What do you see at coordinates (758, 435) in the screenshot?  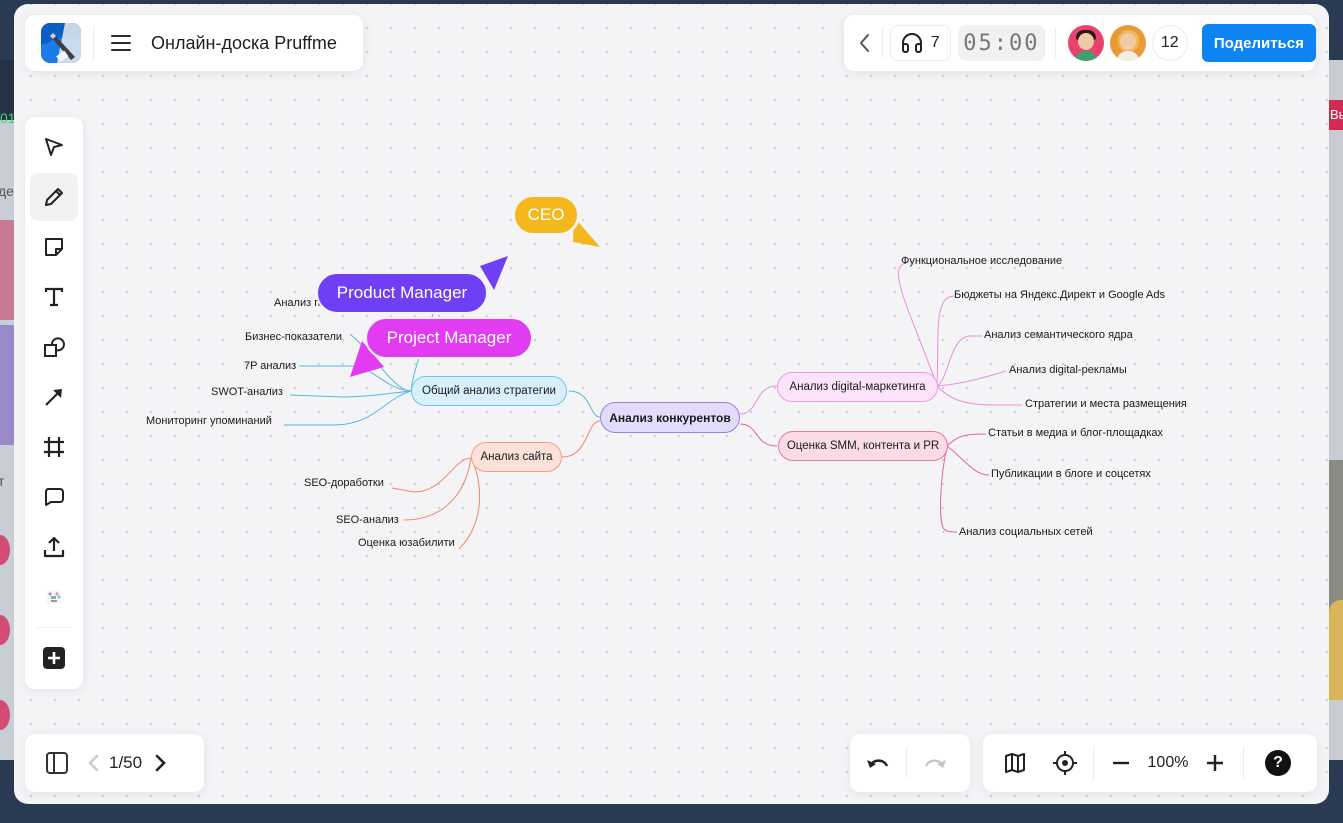 I see `connector-root-smm` at bounding box center [758, 435].